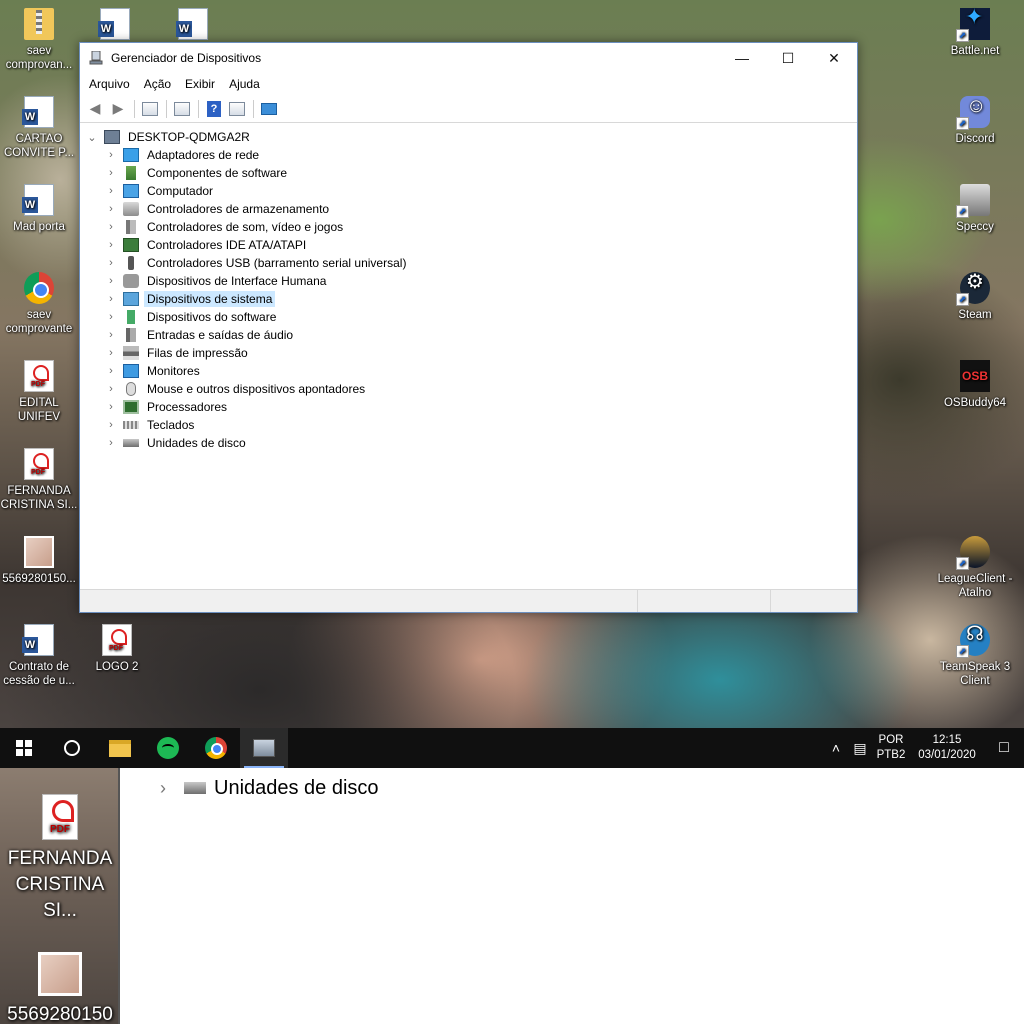 Image resolution: width=1024 pixels, height=1024 pixels. Describe the element at coordinates (157, 84) in the screenshot. I see `menu-acao: Ação` at that location.